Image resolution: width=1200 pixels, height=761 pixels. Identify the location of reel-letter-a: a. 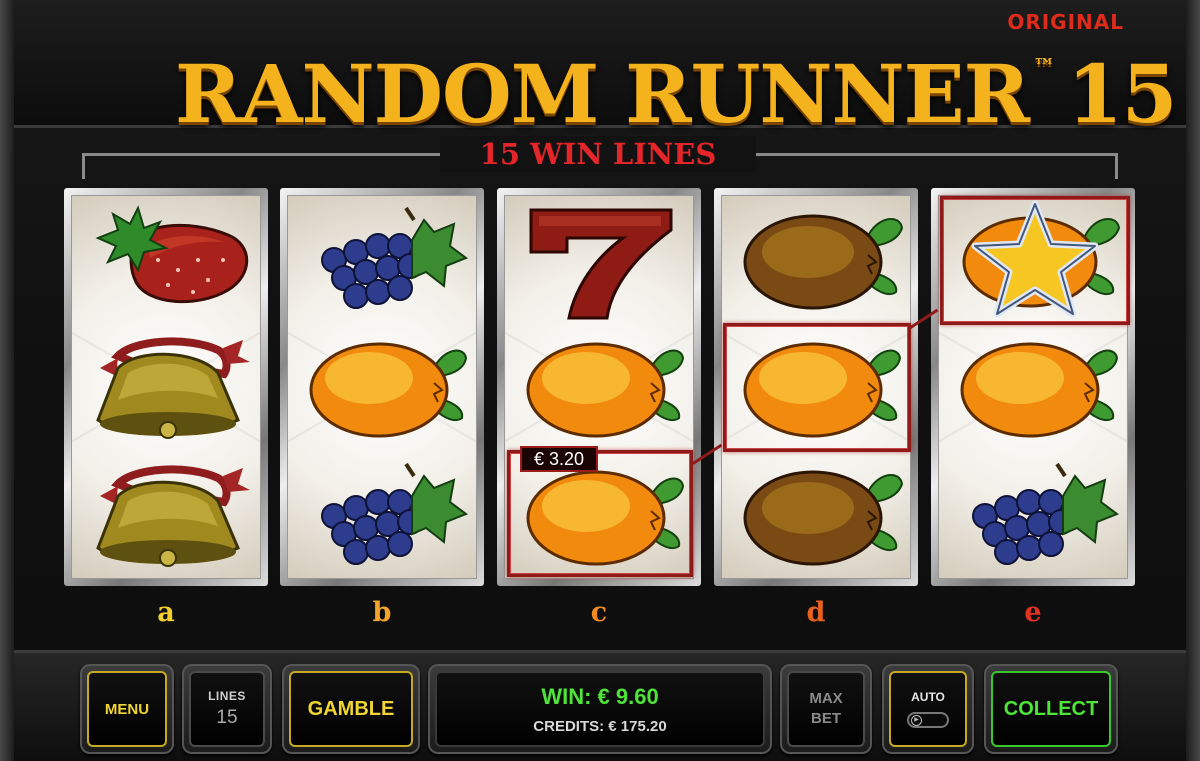
(166, 612).